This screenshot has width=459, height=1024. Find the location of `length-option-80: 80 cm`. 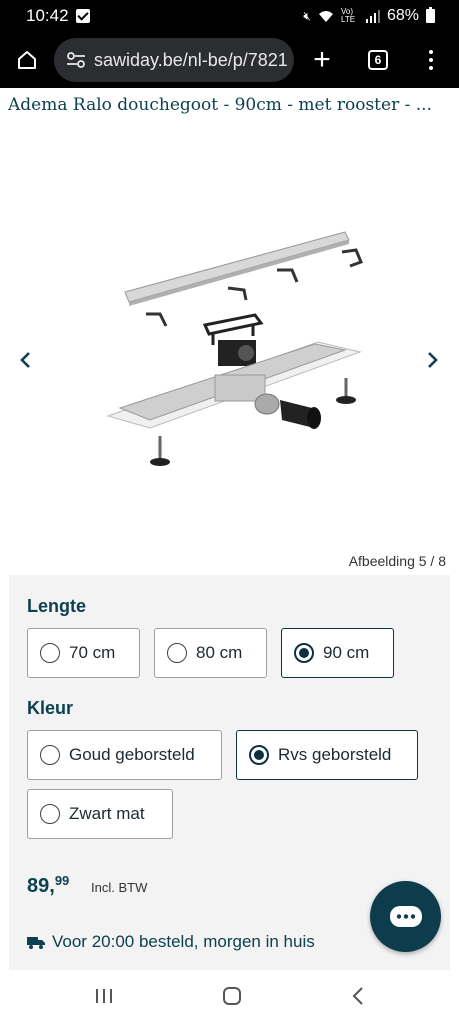

length-option-80: 80 cm is located at coordinates (210, 653).